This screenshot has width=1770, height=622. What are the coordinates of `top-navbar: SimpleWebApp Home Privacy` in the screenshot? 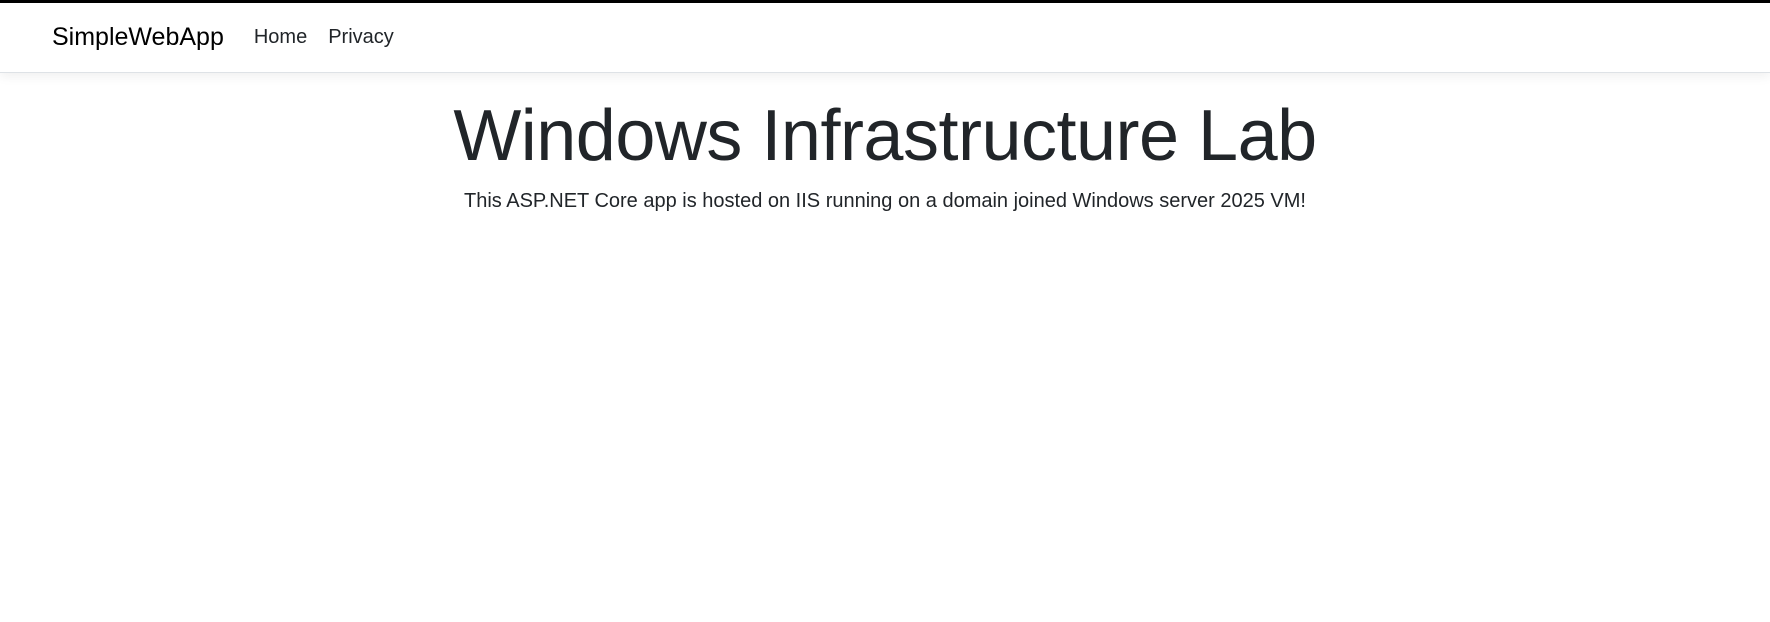 It's located at (885, 38).